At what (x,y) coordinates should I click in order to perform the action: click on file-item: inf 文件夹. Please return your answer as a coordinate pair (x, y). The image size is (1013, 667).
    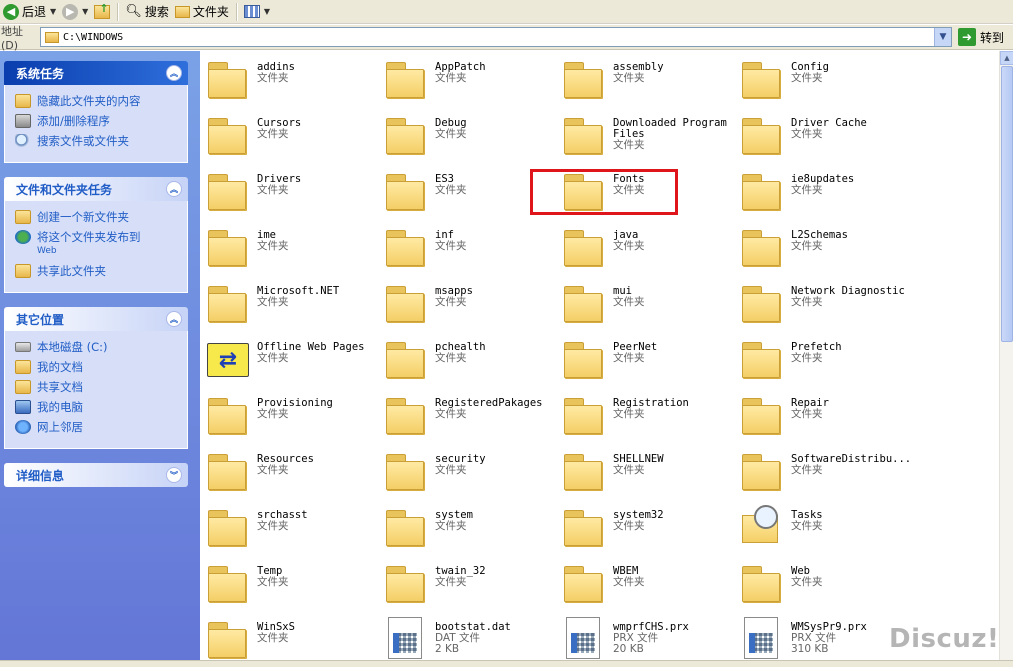
    Looking at the image, I should click on (471, 251).